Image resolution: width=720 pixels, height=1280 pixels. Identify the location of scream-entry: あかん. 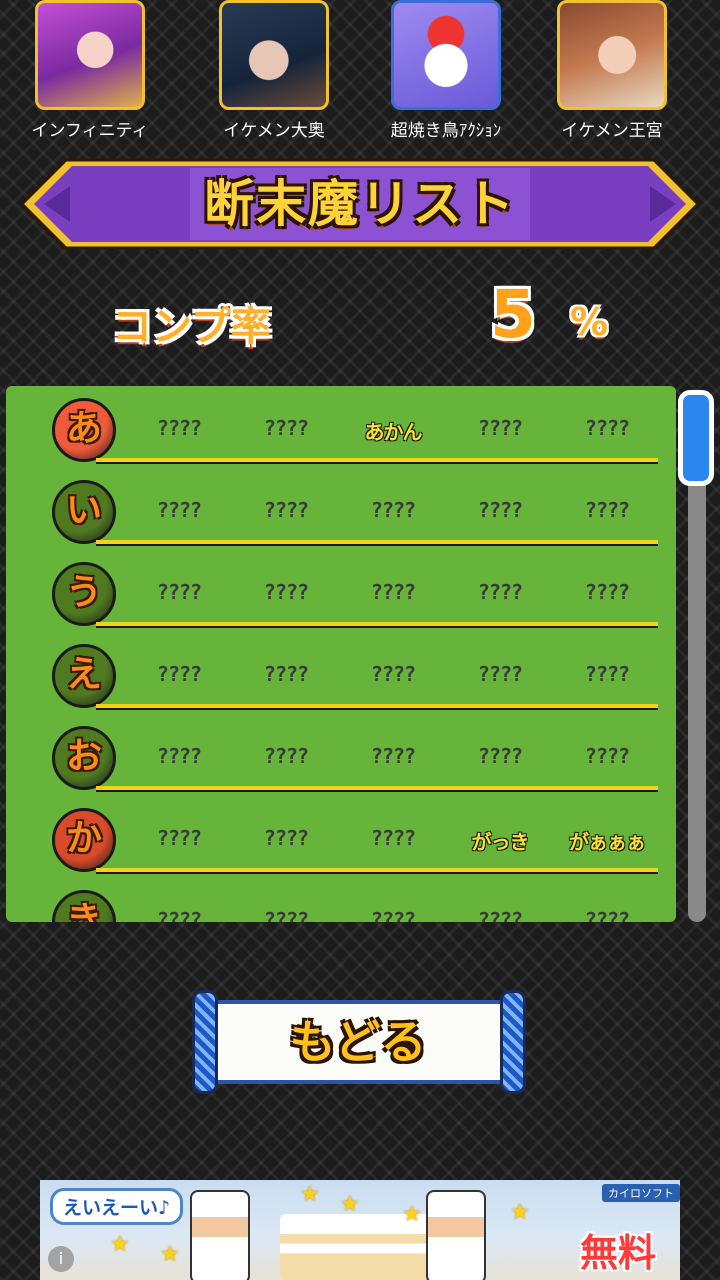
(393, 430).